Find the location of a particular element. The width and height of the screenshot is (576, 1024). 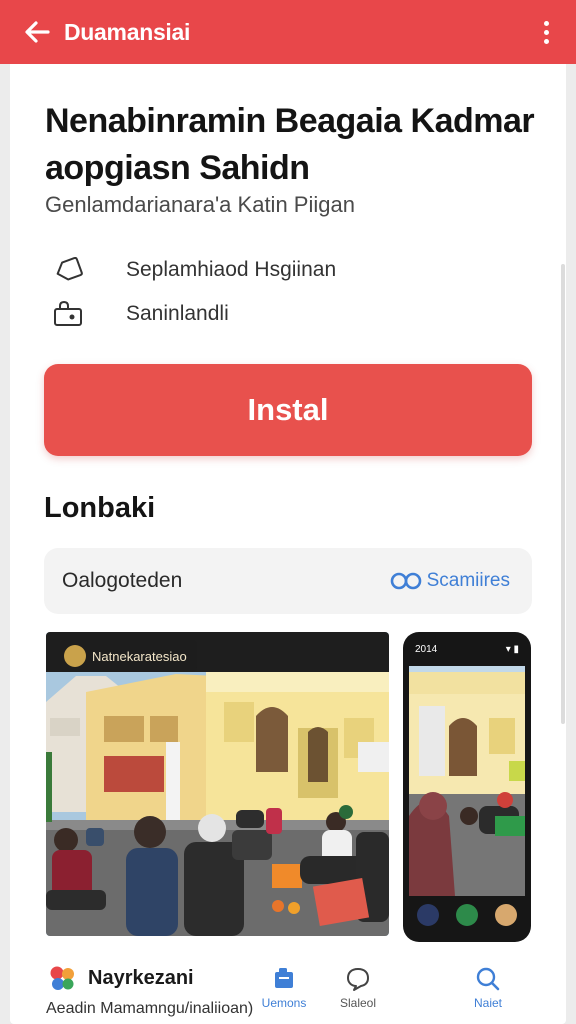

install-button: Instal is located at coordinates (288, 410).